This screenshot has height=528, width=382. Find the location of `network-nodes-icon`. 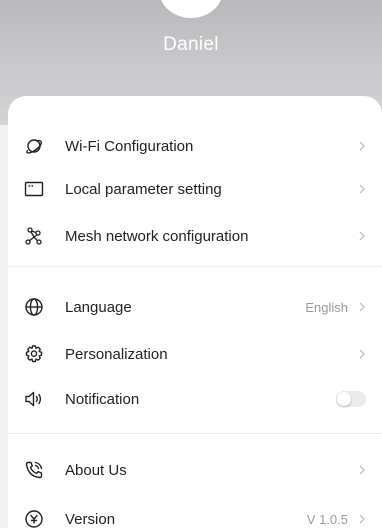

network-nodes-icon is located at coordinates (34, 236).